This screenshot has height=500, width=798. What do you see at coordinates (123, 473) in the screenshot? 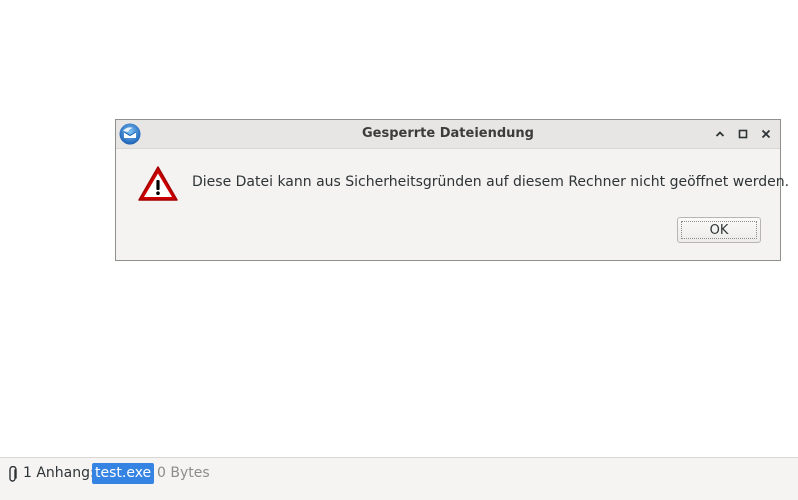
I see `attachment-file-name: test.exe` at bounding box center [123, 473].